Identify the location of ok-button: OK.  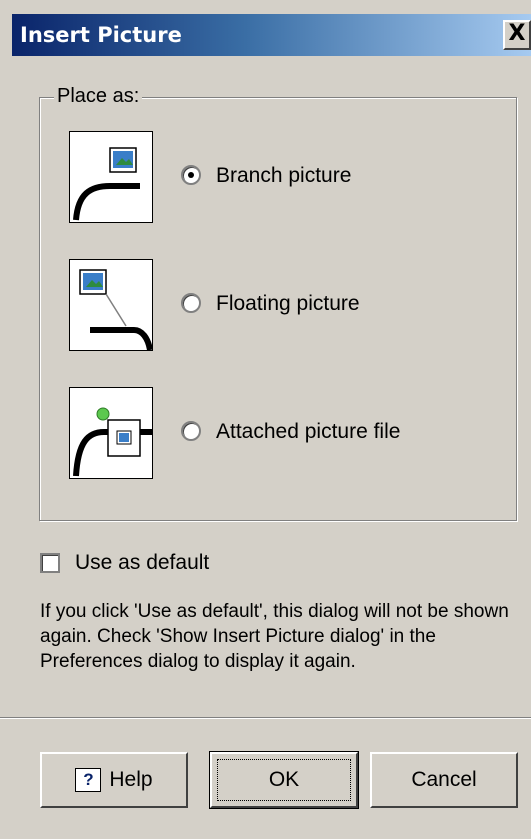
(284, 780).